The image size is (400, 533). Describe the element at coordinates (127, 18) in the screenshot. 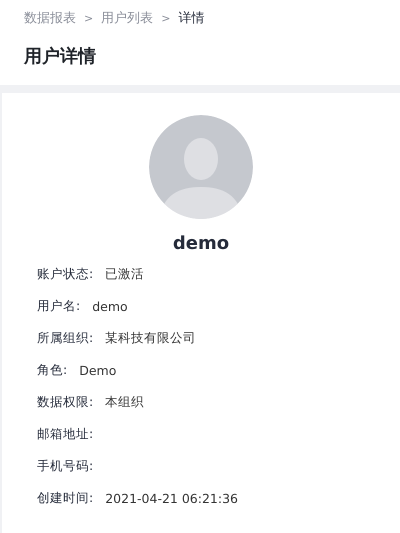

I see `breadcrumb-link: 用户列表` at that location.